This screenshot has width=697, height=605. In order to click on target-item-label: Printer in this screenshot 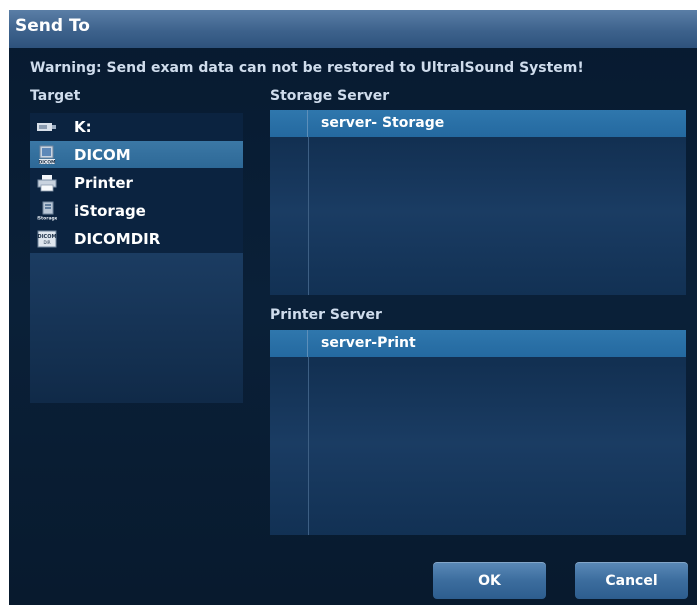, I will do `click(103, 182)`.